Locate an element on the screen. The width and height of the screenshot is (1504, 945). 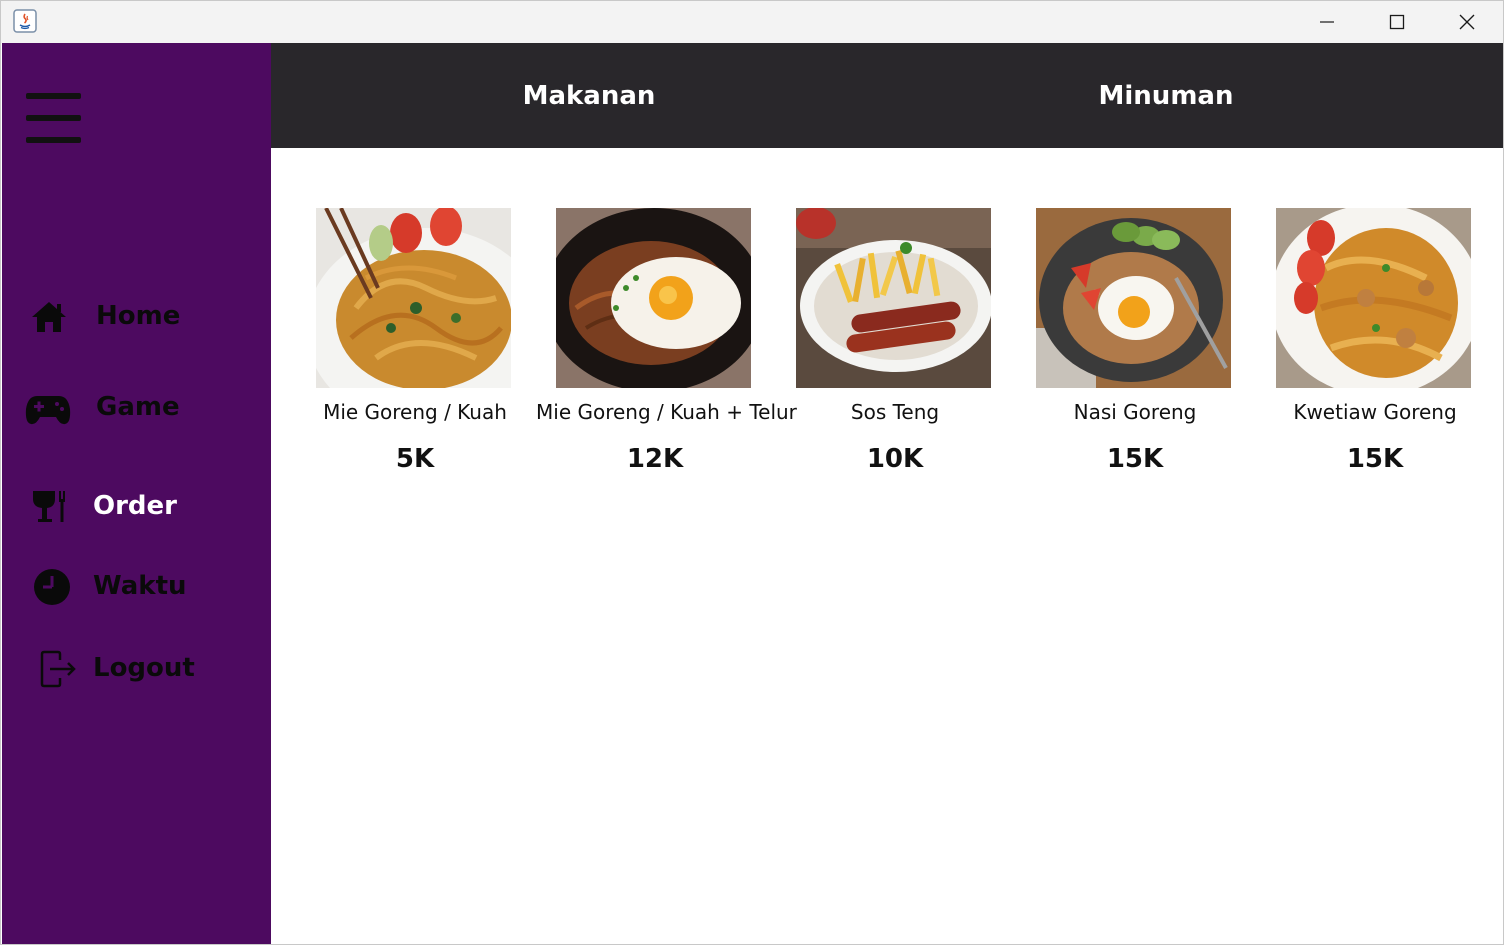
sidebar-item-logout: Logout is located at coordinates (136, 671).